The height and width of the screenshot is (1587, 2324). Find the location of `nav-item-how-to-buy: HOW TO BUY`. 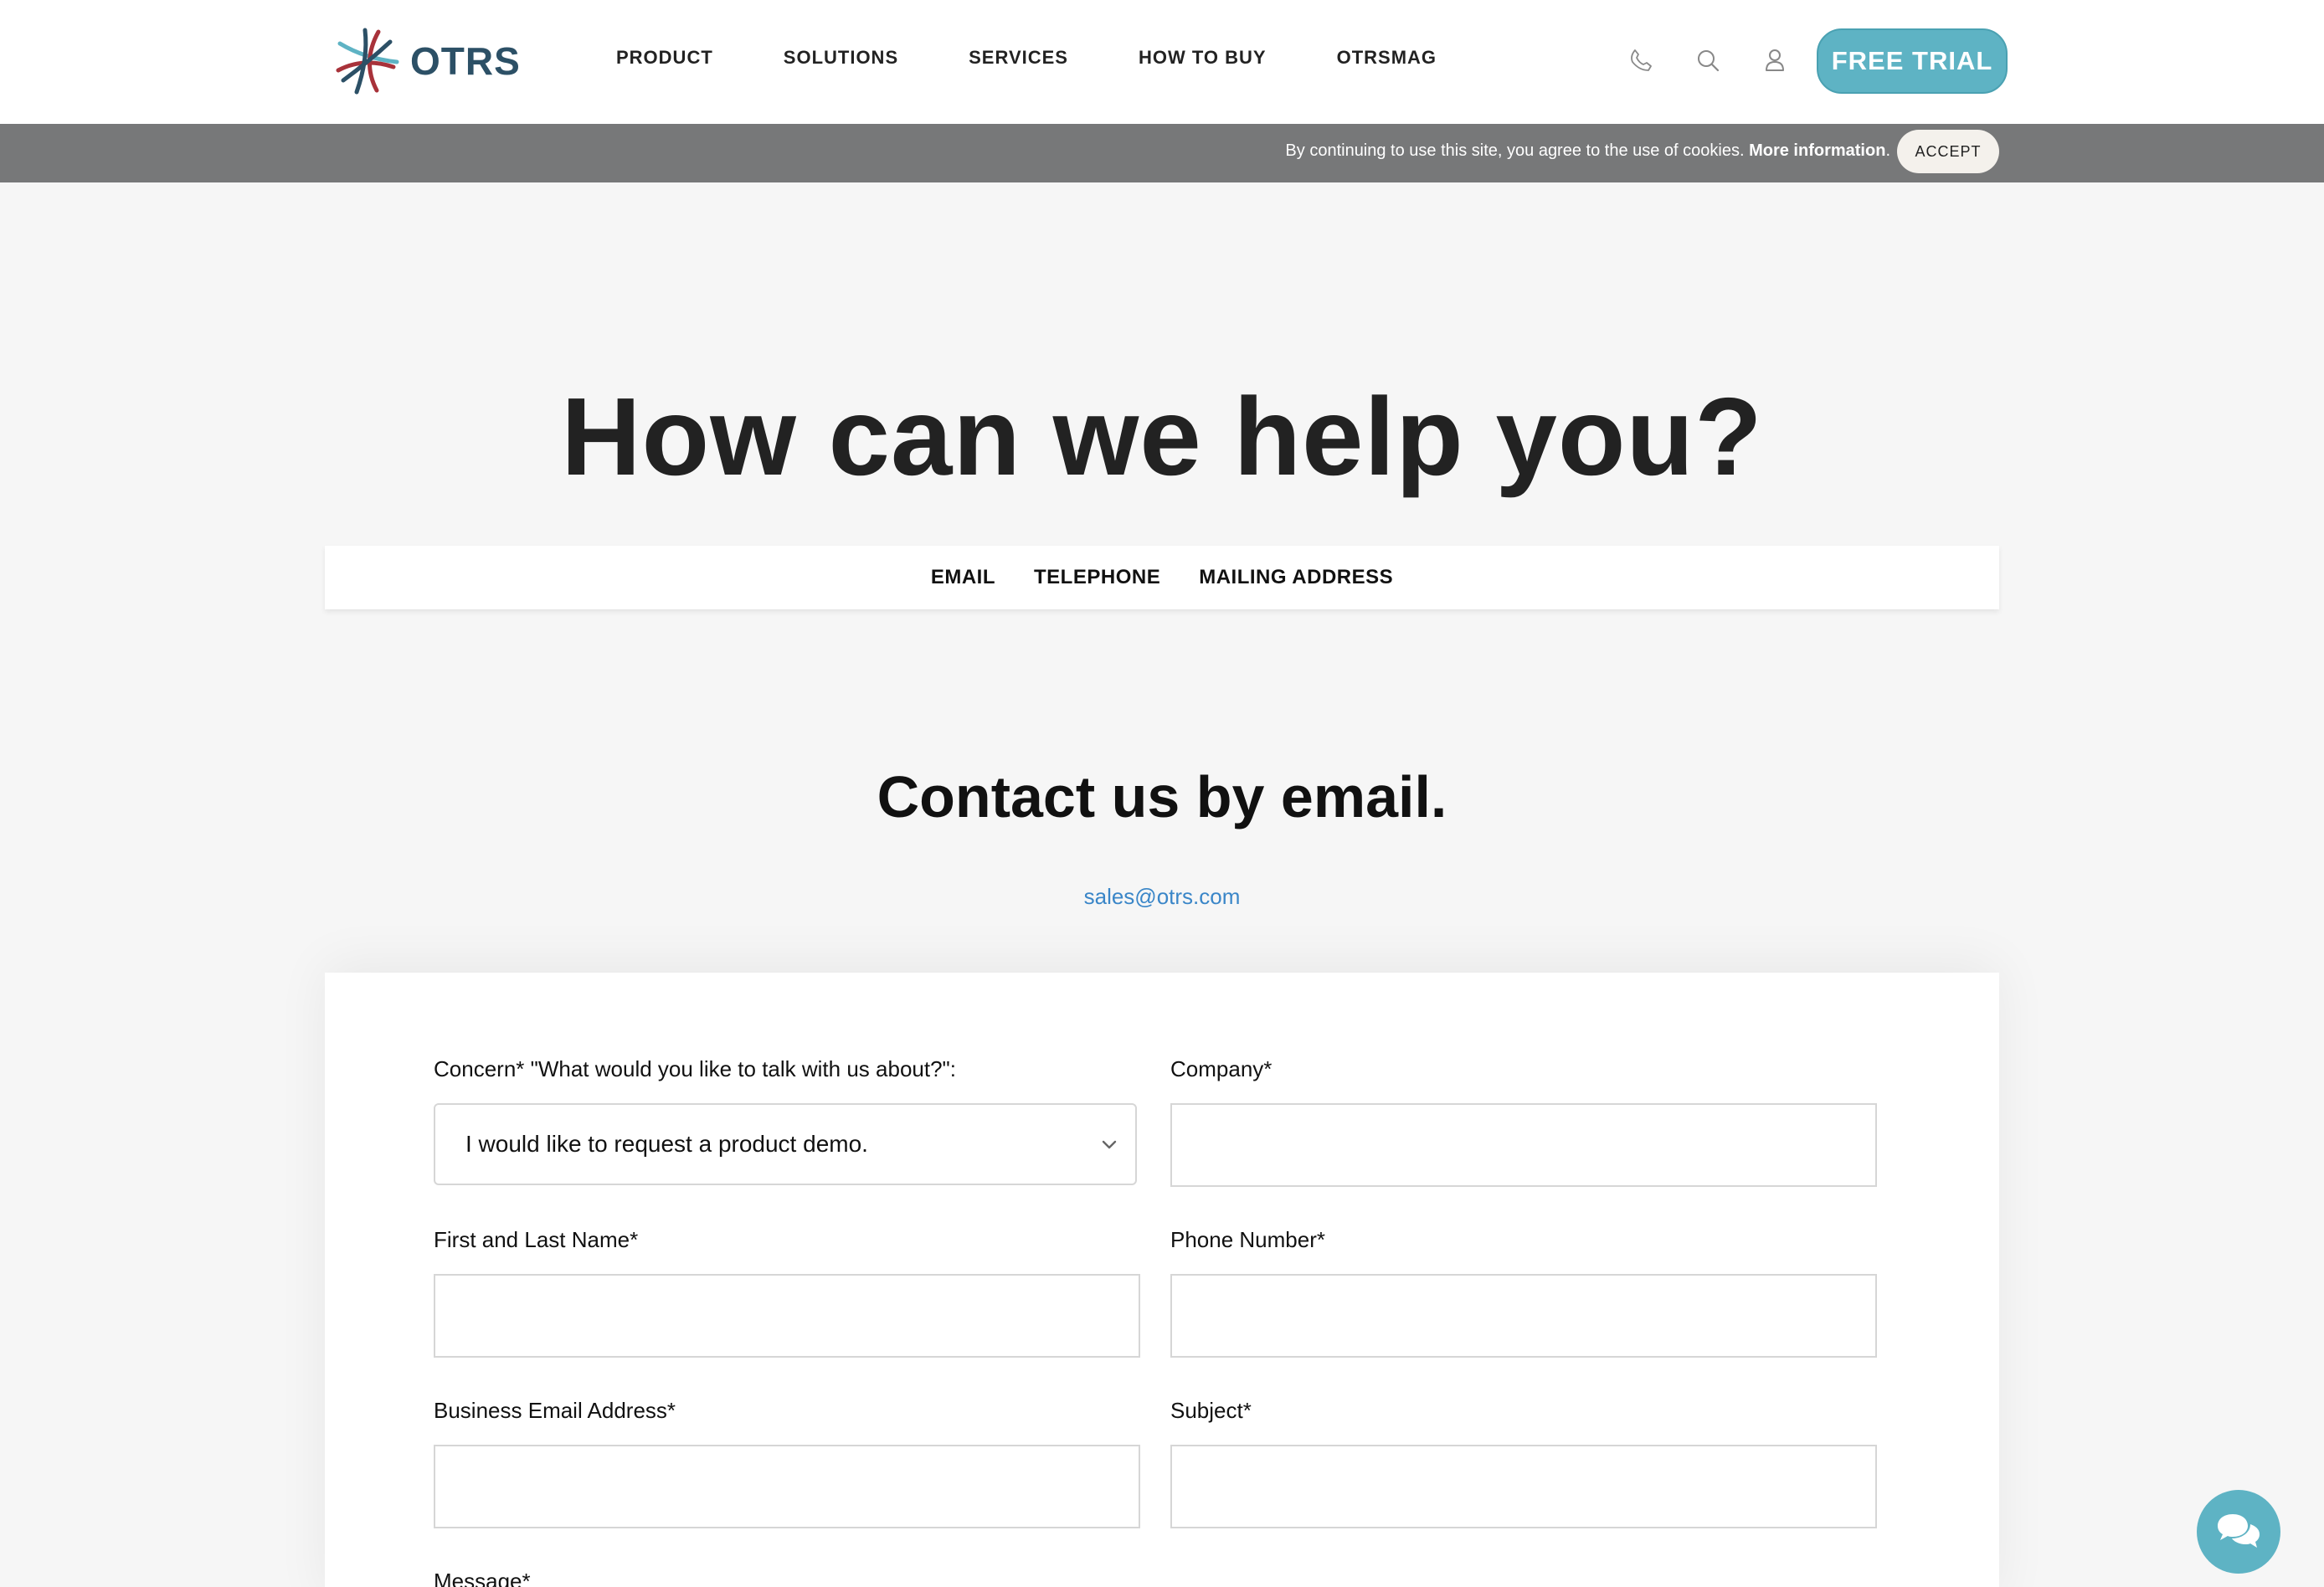

nav-item-how-to-buy: HOW TO BUY is located at coordinates (1203, 58).